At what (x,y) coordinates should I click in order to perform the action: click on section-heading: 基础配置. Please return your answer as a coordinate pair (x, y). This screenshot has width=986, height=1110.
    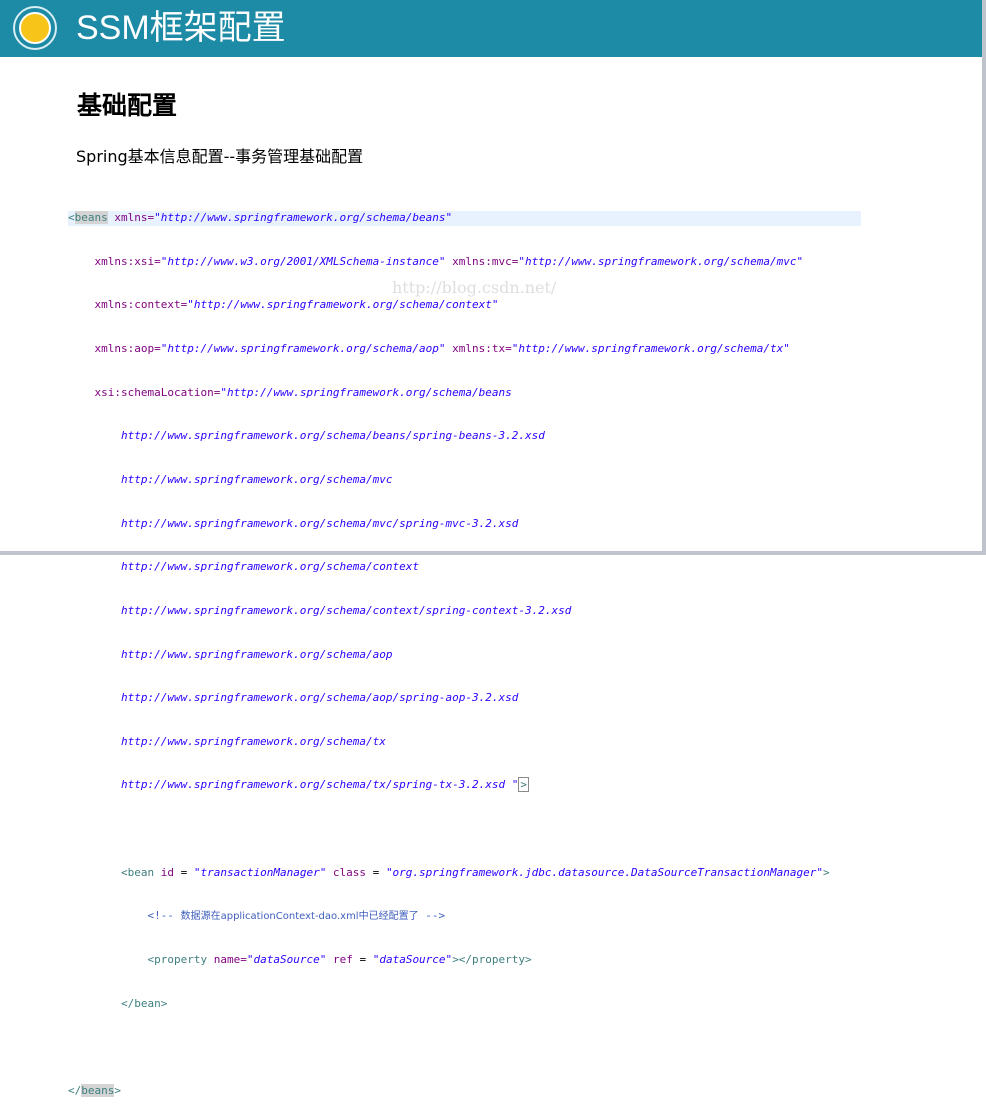
    Looking at the image, I should click on (127, 105).